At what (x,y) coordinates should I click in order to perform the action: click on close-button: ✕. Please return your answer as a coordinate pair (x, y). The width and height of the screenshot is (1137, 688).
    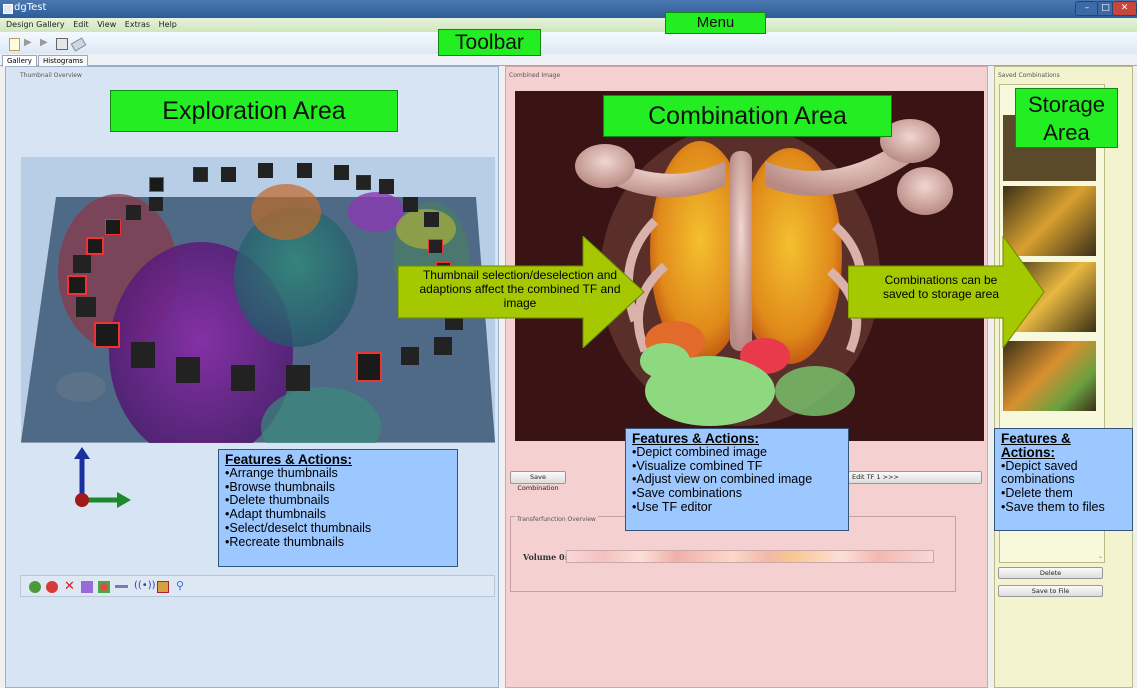
    Looking at the image, I should click on (1124, 8).